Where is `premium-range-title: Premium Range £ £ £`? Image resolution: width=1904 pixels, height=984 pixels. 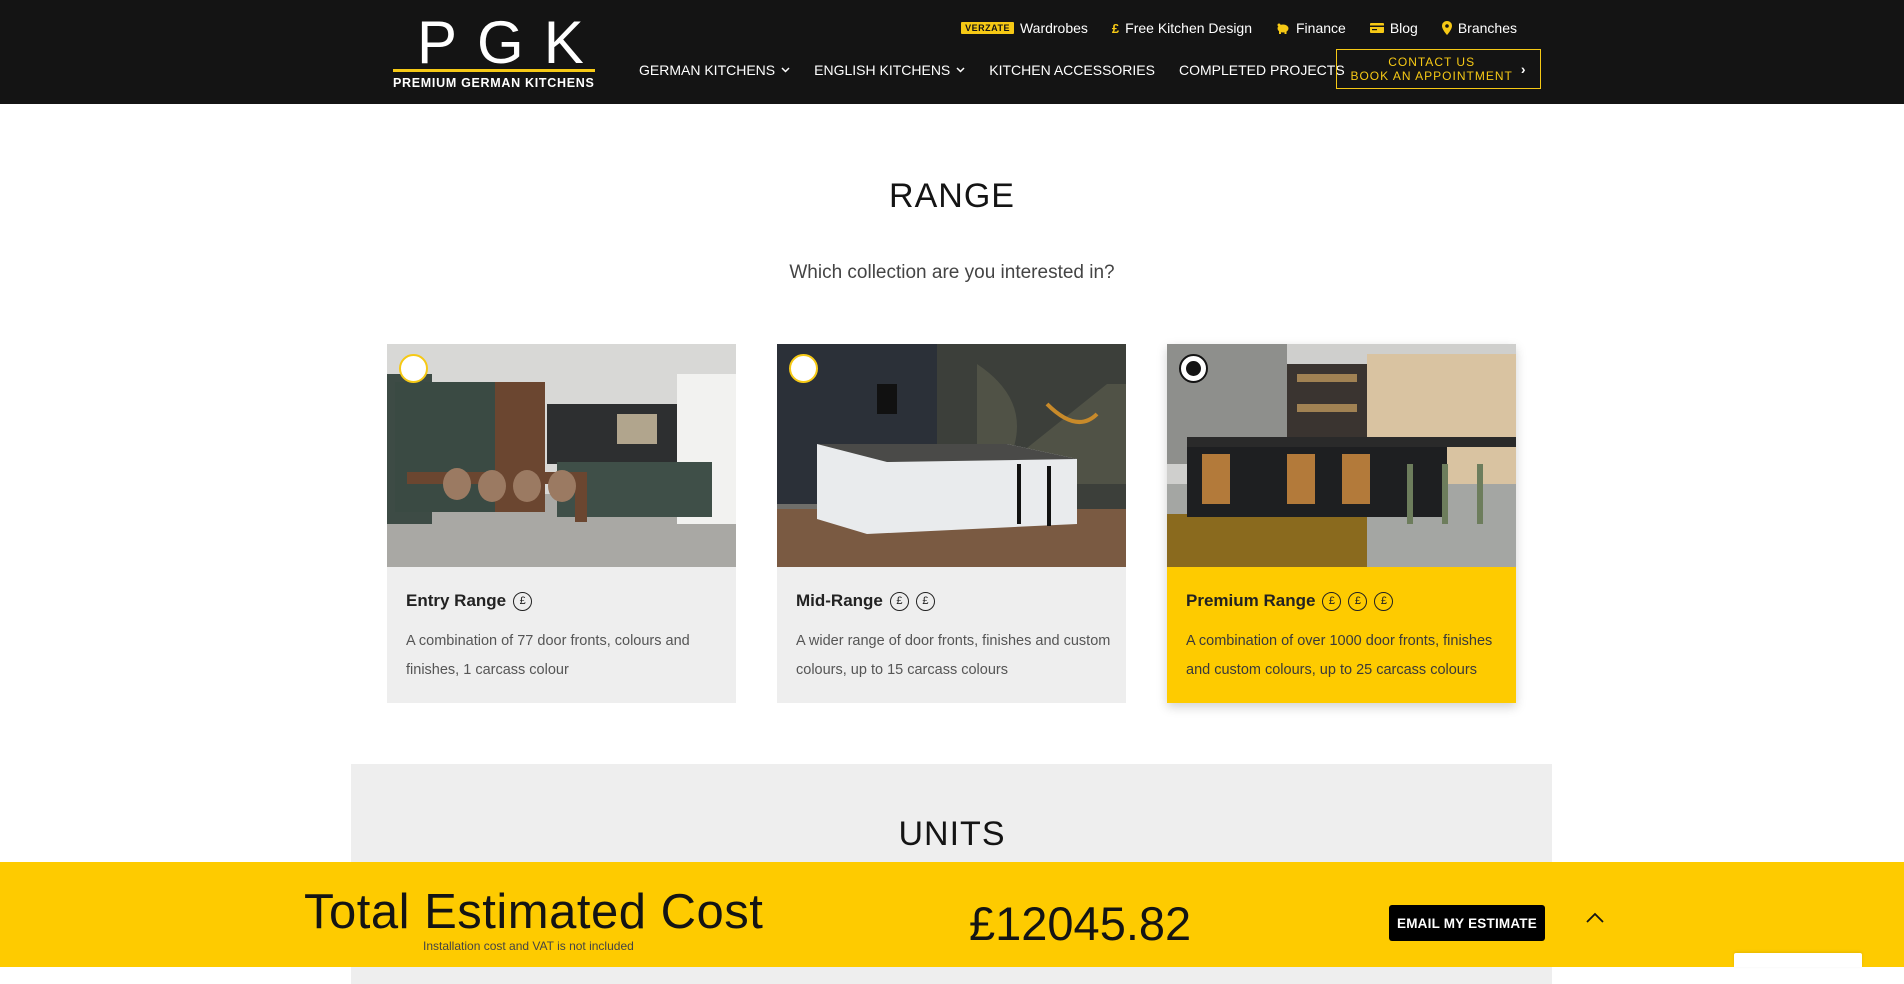 premium-range-title: Premium Range £ £ £ is located at coordinates (1290, 601).